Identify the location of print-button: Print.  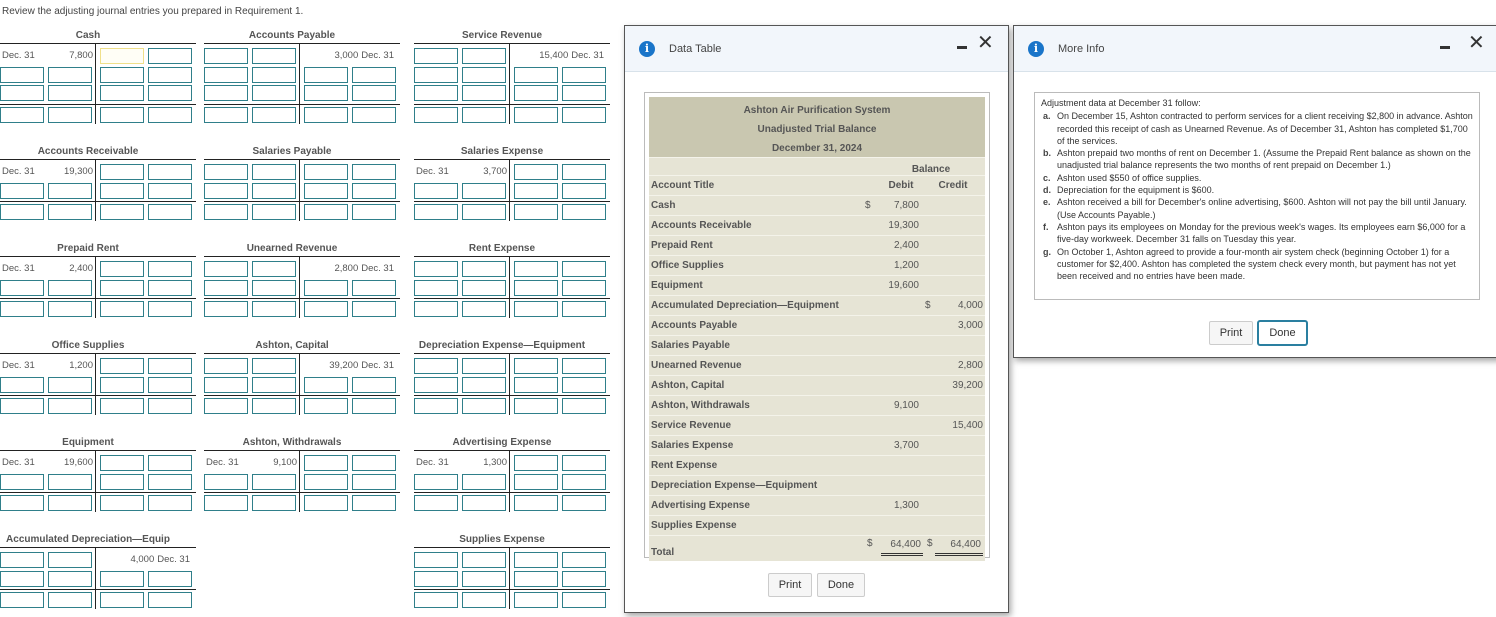
(790, 585).